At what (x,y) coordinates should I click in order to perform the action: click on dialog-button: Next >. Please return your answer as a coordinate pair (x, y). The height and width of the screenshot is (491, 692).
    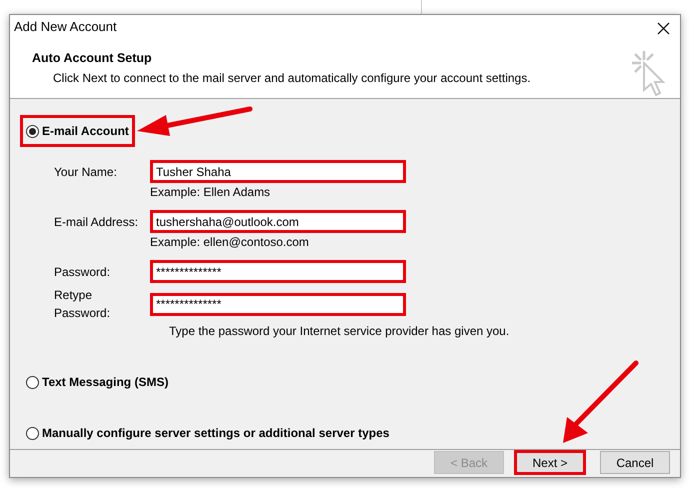
    Looking at the image, I should click on (550, 462).